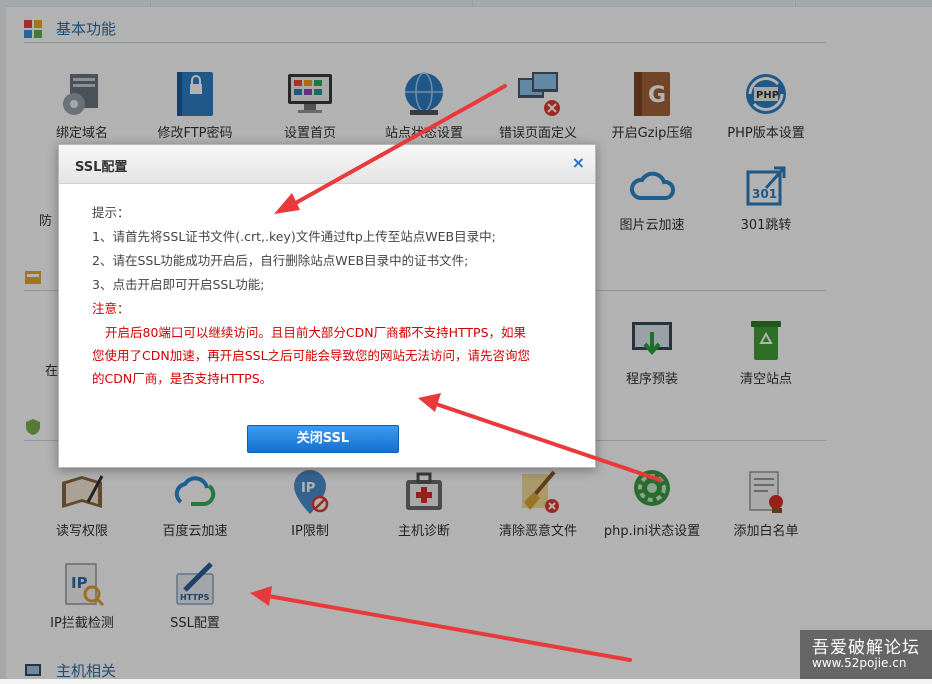 The width and height of the screenshot is (932, 684). I want to click on tip-heading: 提示：, so click(111, 212).